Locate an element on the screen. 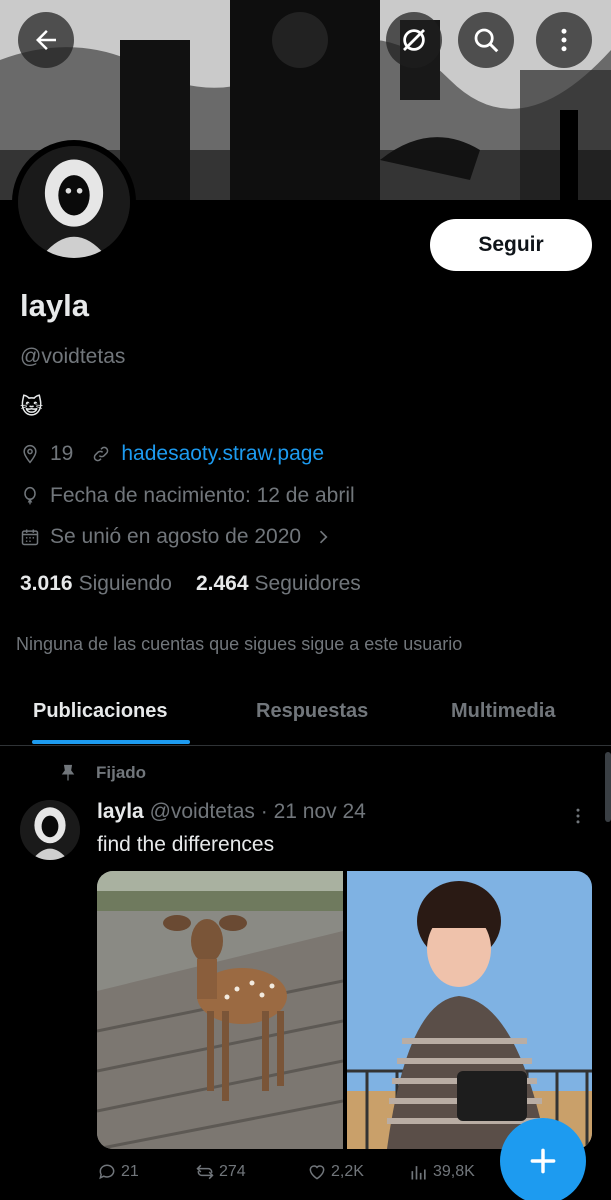 Image resolution: width=611 pixels, height=1200 pixels. location-text: 19 is located at coordinates (62, 453).